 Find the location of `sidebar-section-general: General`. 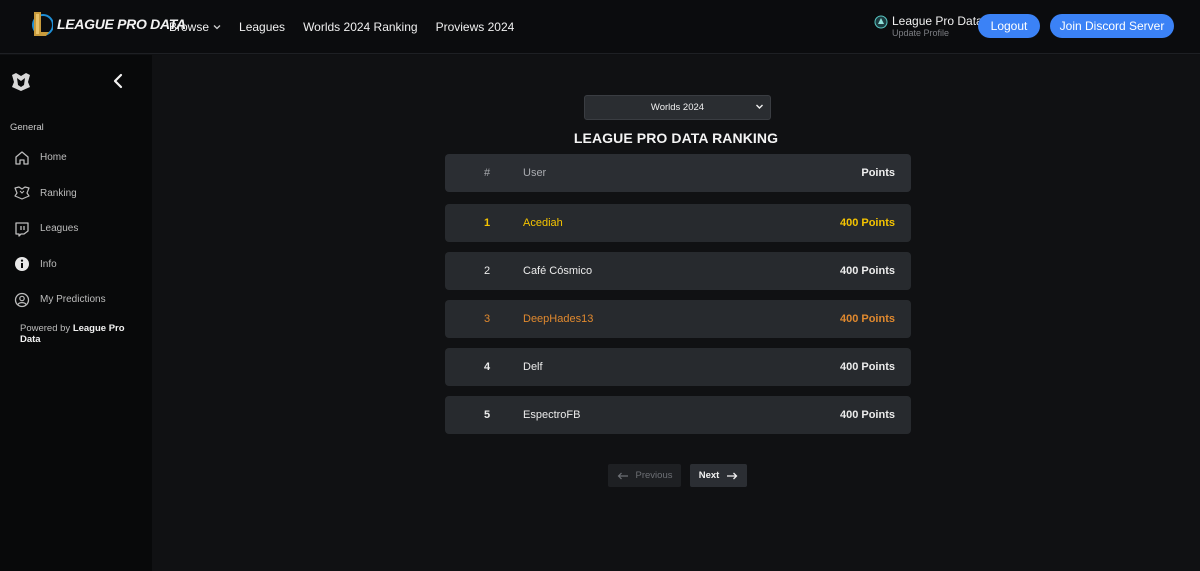

sidebar-section-general: General is located at coordinates (27, 127).